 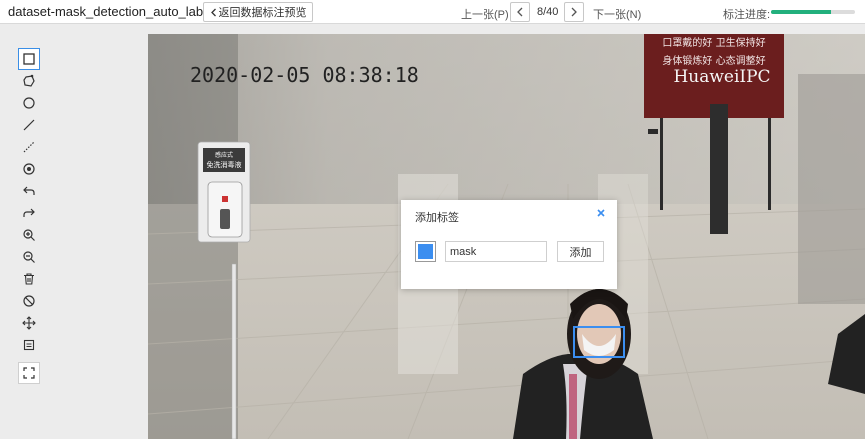 I want to click on hide-tool, so click(x=29, y=301).